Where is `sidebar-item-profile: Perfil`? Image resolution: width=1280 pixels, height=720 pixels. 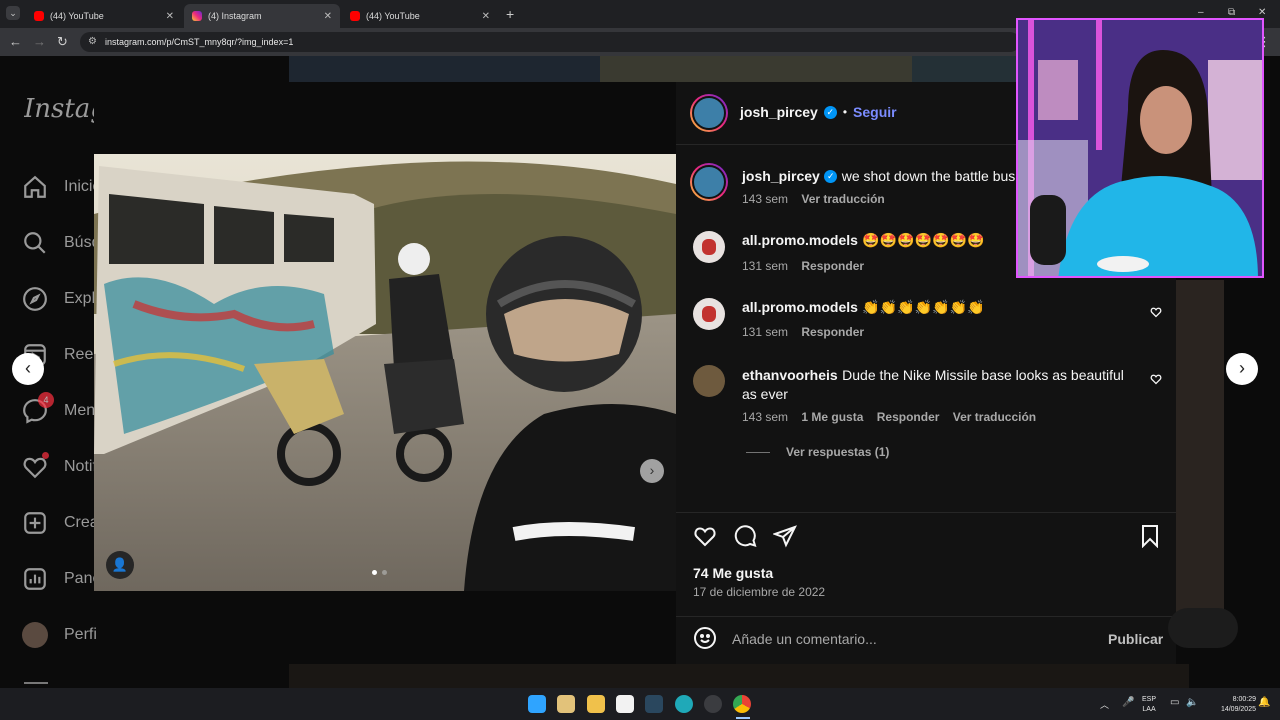 sidebar-item-profile: Perfil is located at coordinates (59, 635).